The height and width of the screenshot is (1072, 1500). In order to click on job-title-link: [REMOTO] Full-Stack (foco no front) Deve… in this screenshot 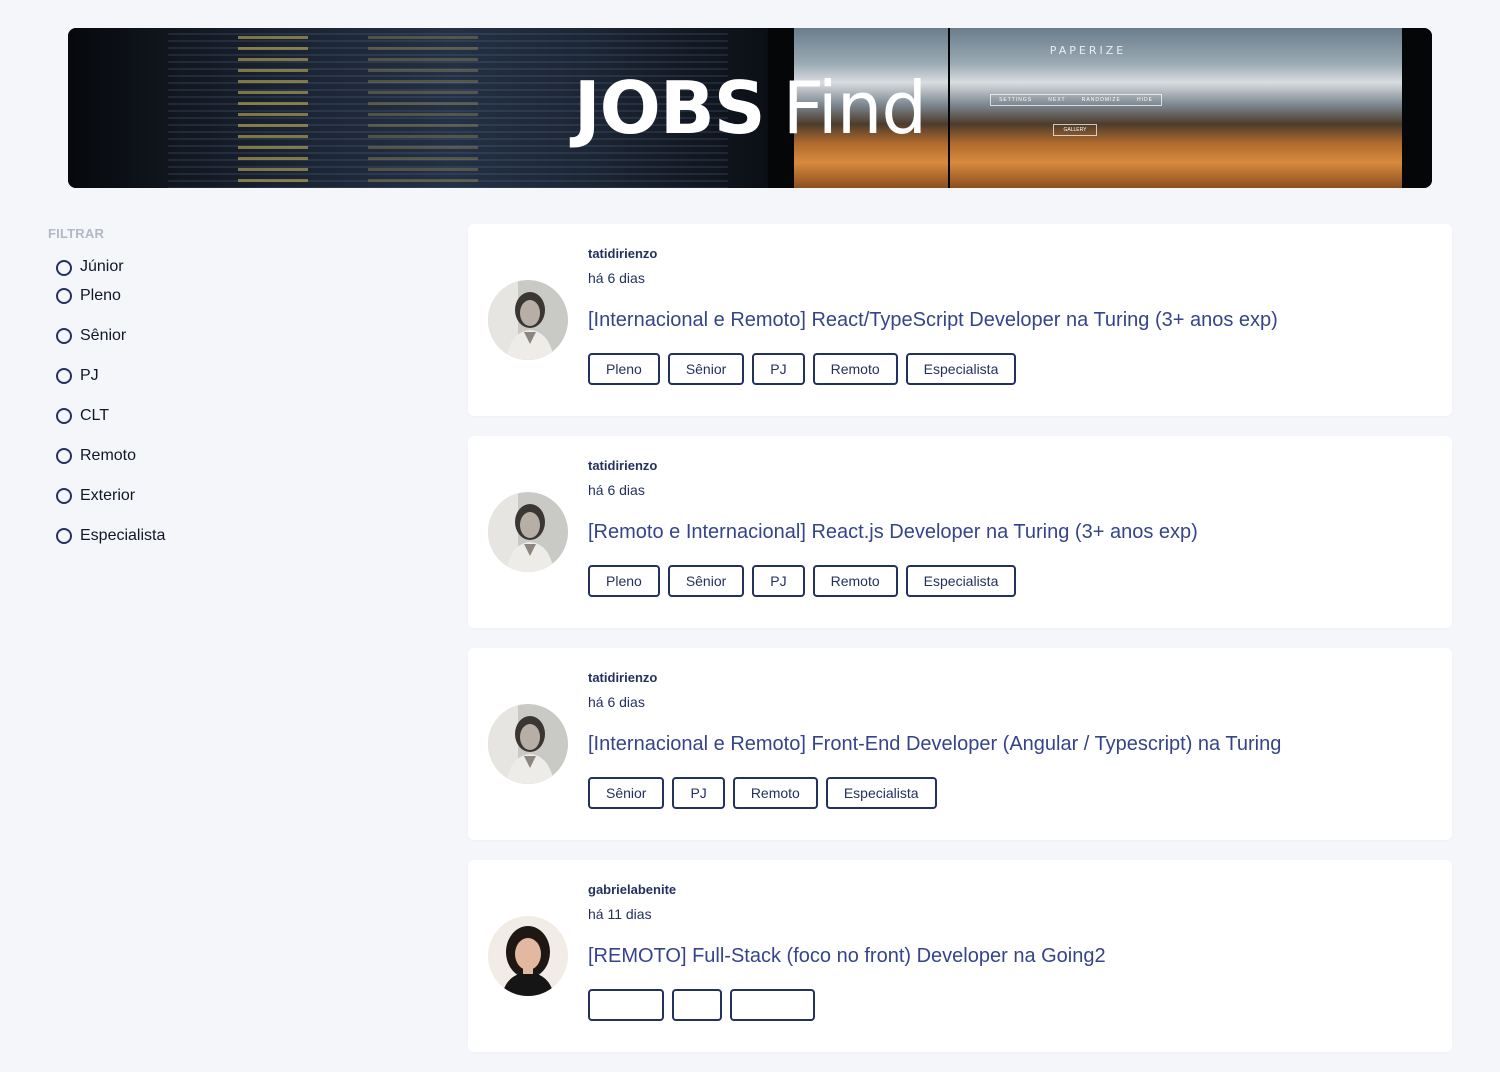, I will do `click(1010, 957)`.